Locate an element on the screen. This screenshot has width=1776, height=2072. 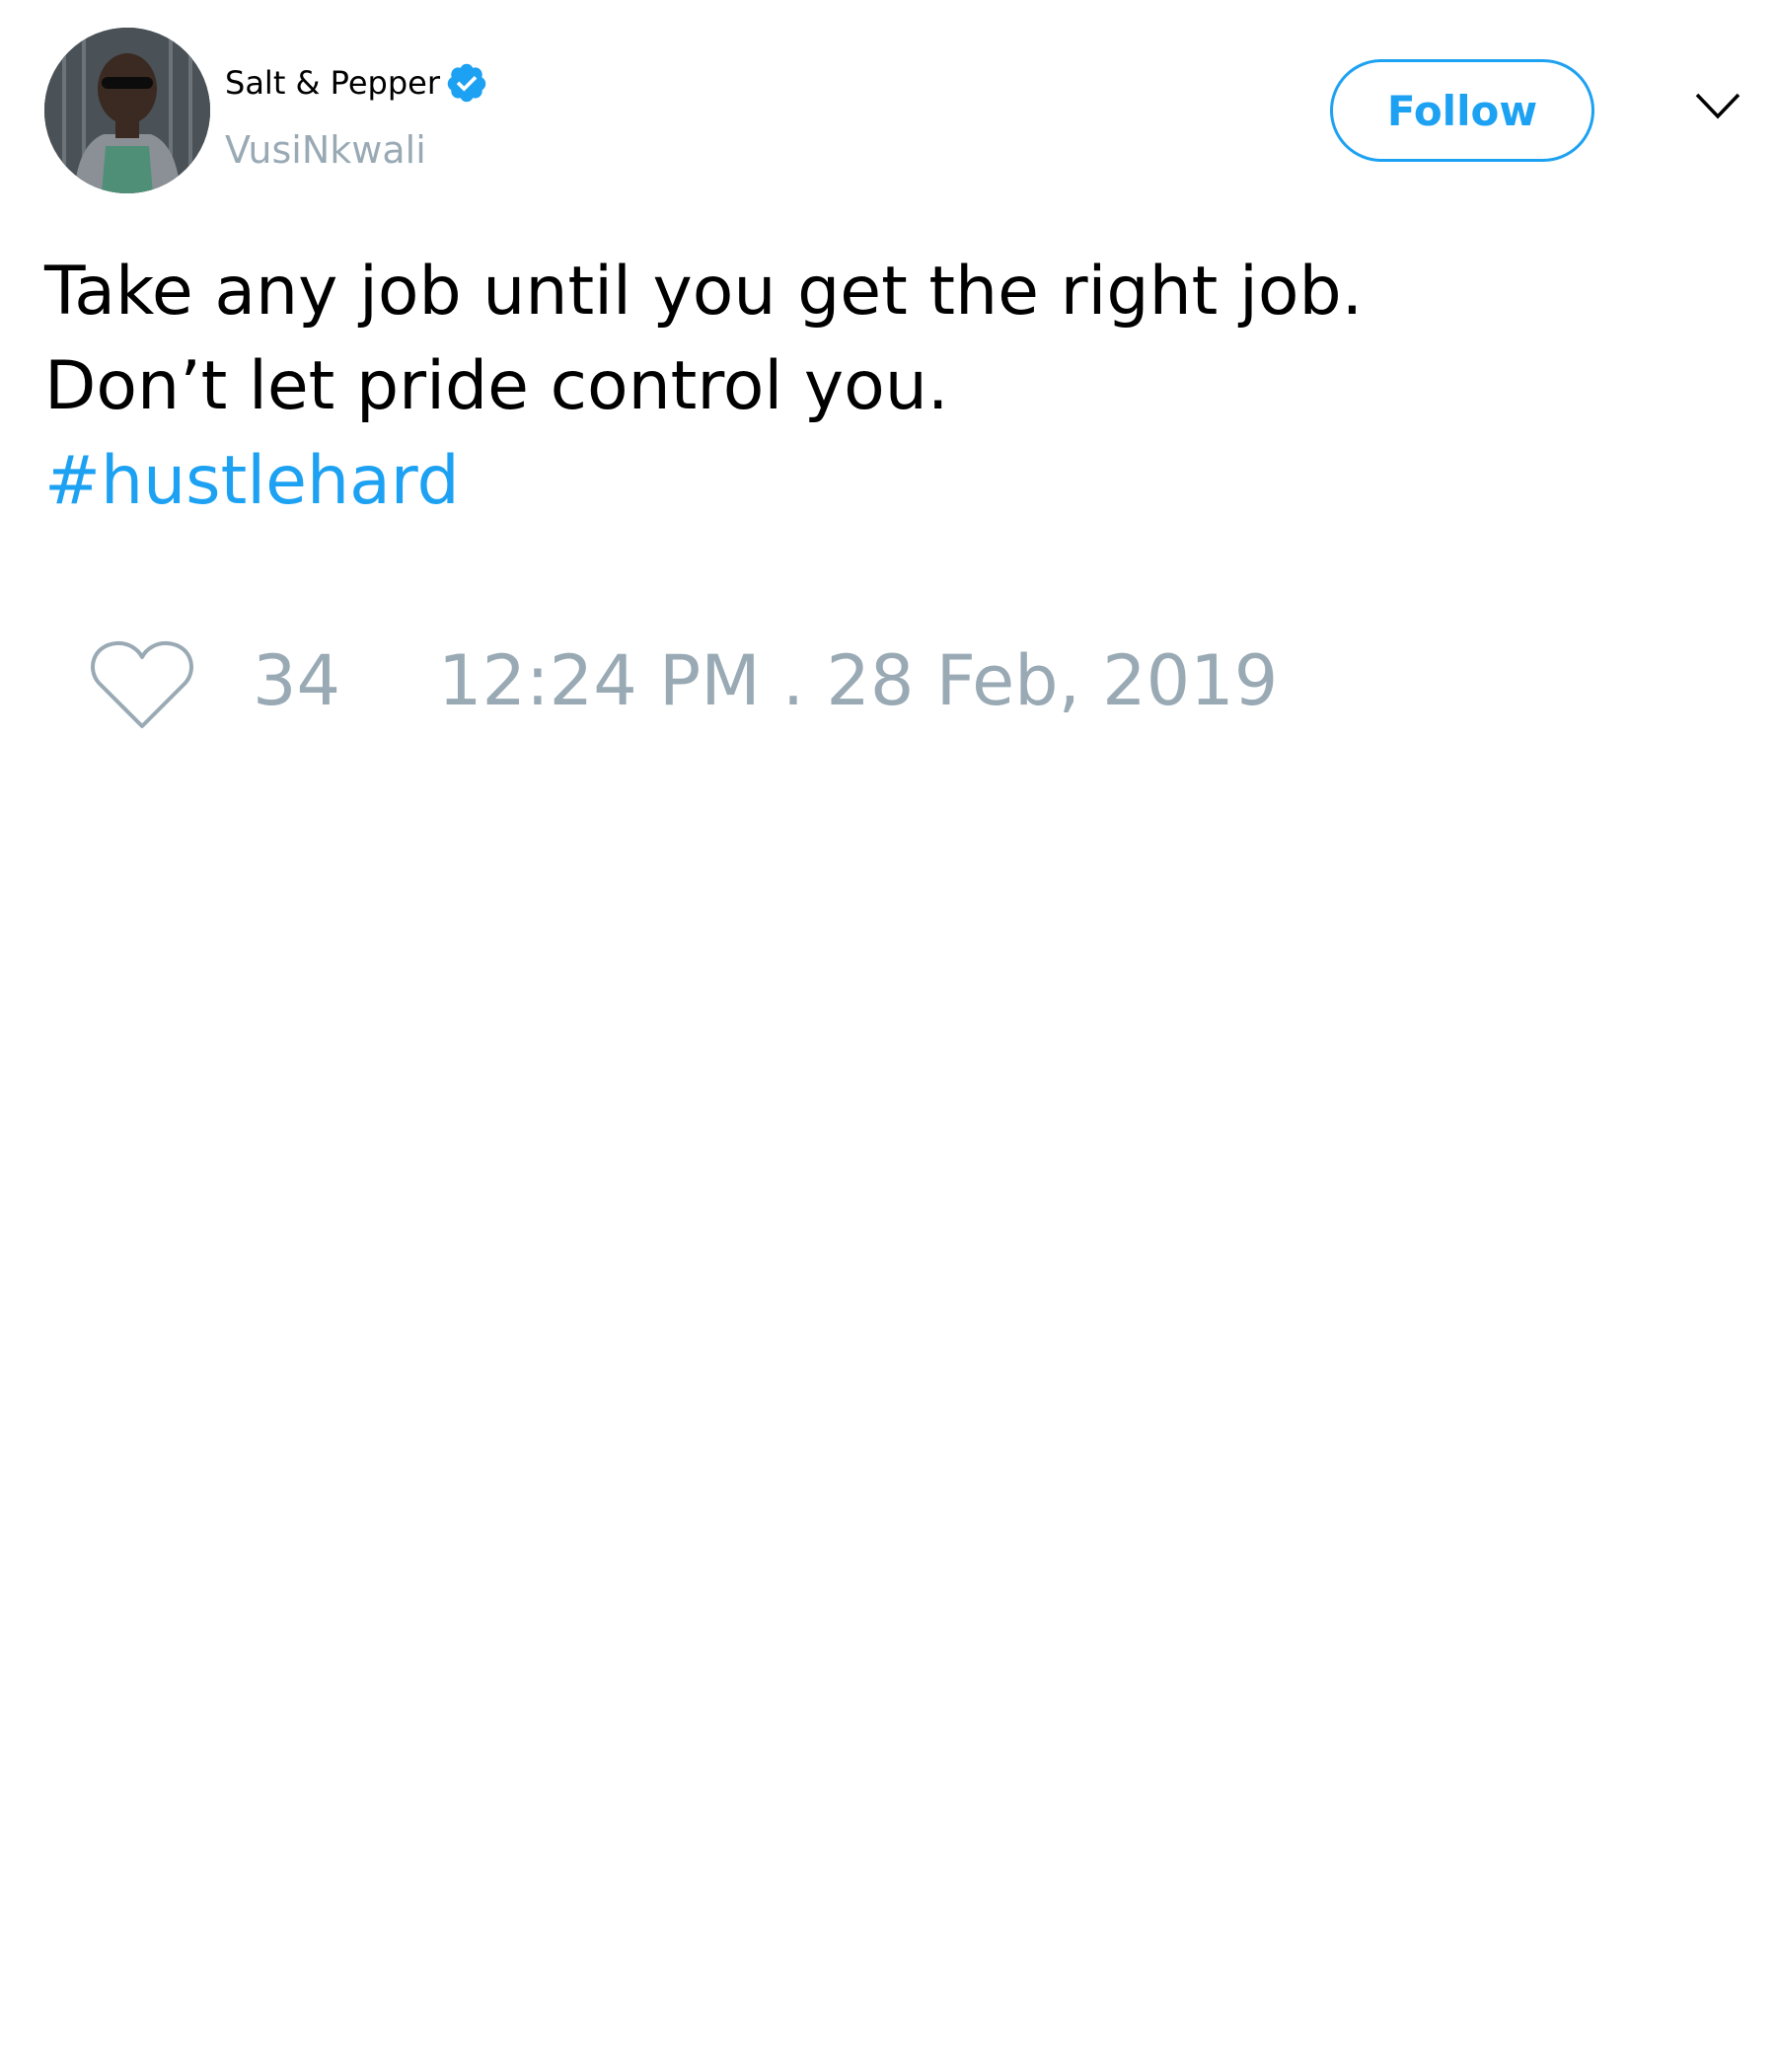
author-name-row: Salt & Pepper is located at coordinates (357, 83).